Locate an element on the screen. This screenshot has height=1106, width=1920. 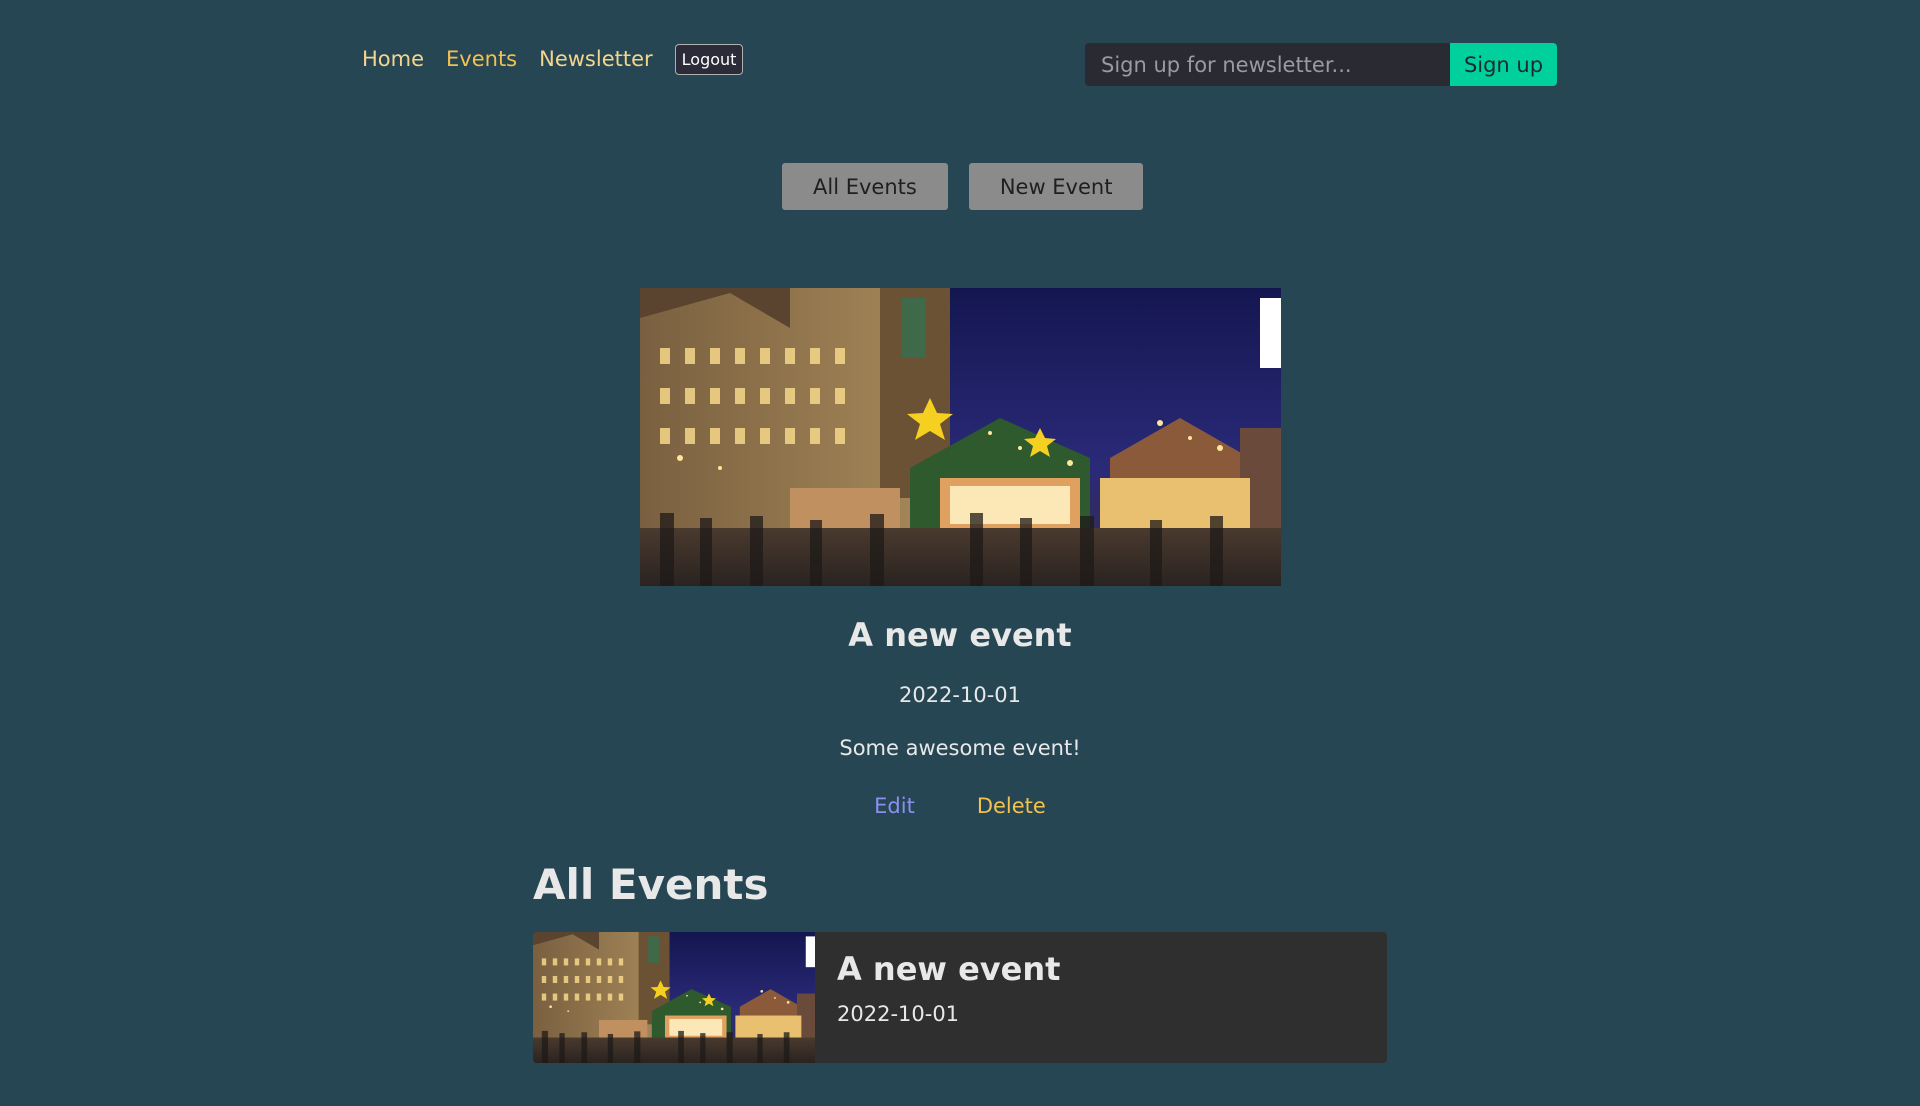
christmas-market-image is located at coordinates (960, 437).